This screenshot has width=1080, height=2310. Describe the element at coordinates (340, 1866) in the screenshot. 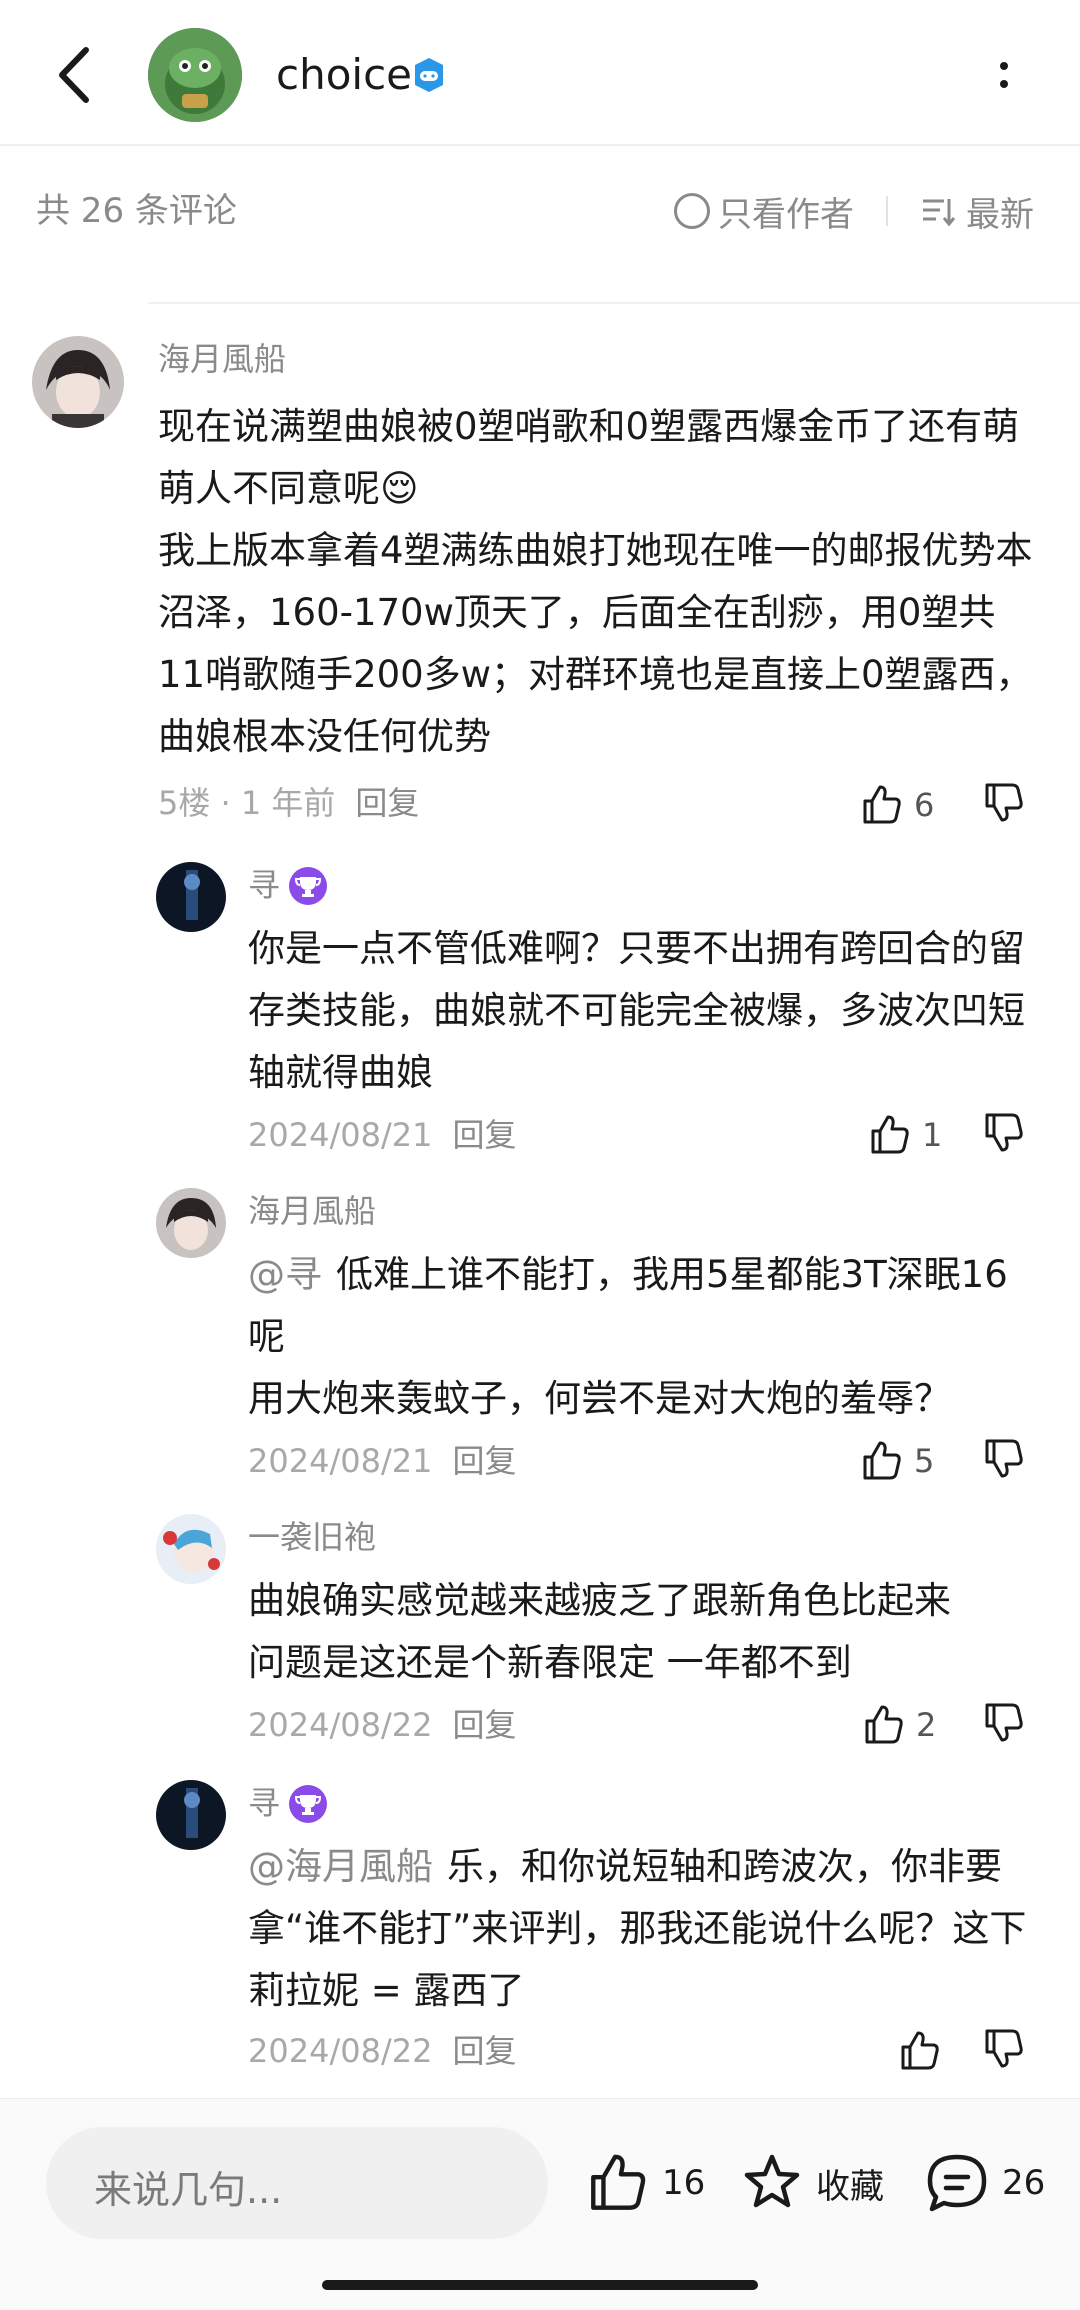

I see `mention-link: @海月風船` at that location.